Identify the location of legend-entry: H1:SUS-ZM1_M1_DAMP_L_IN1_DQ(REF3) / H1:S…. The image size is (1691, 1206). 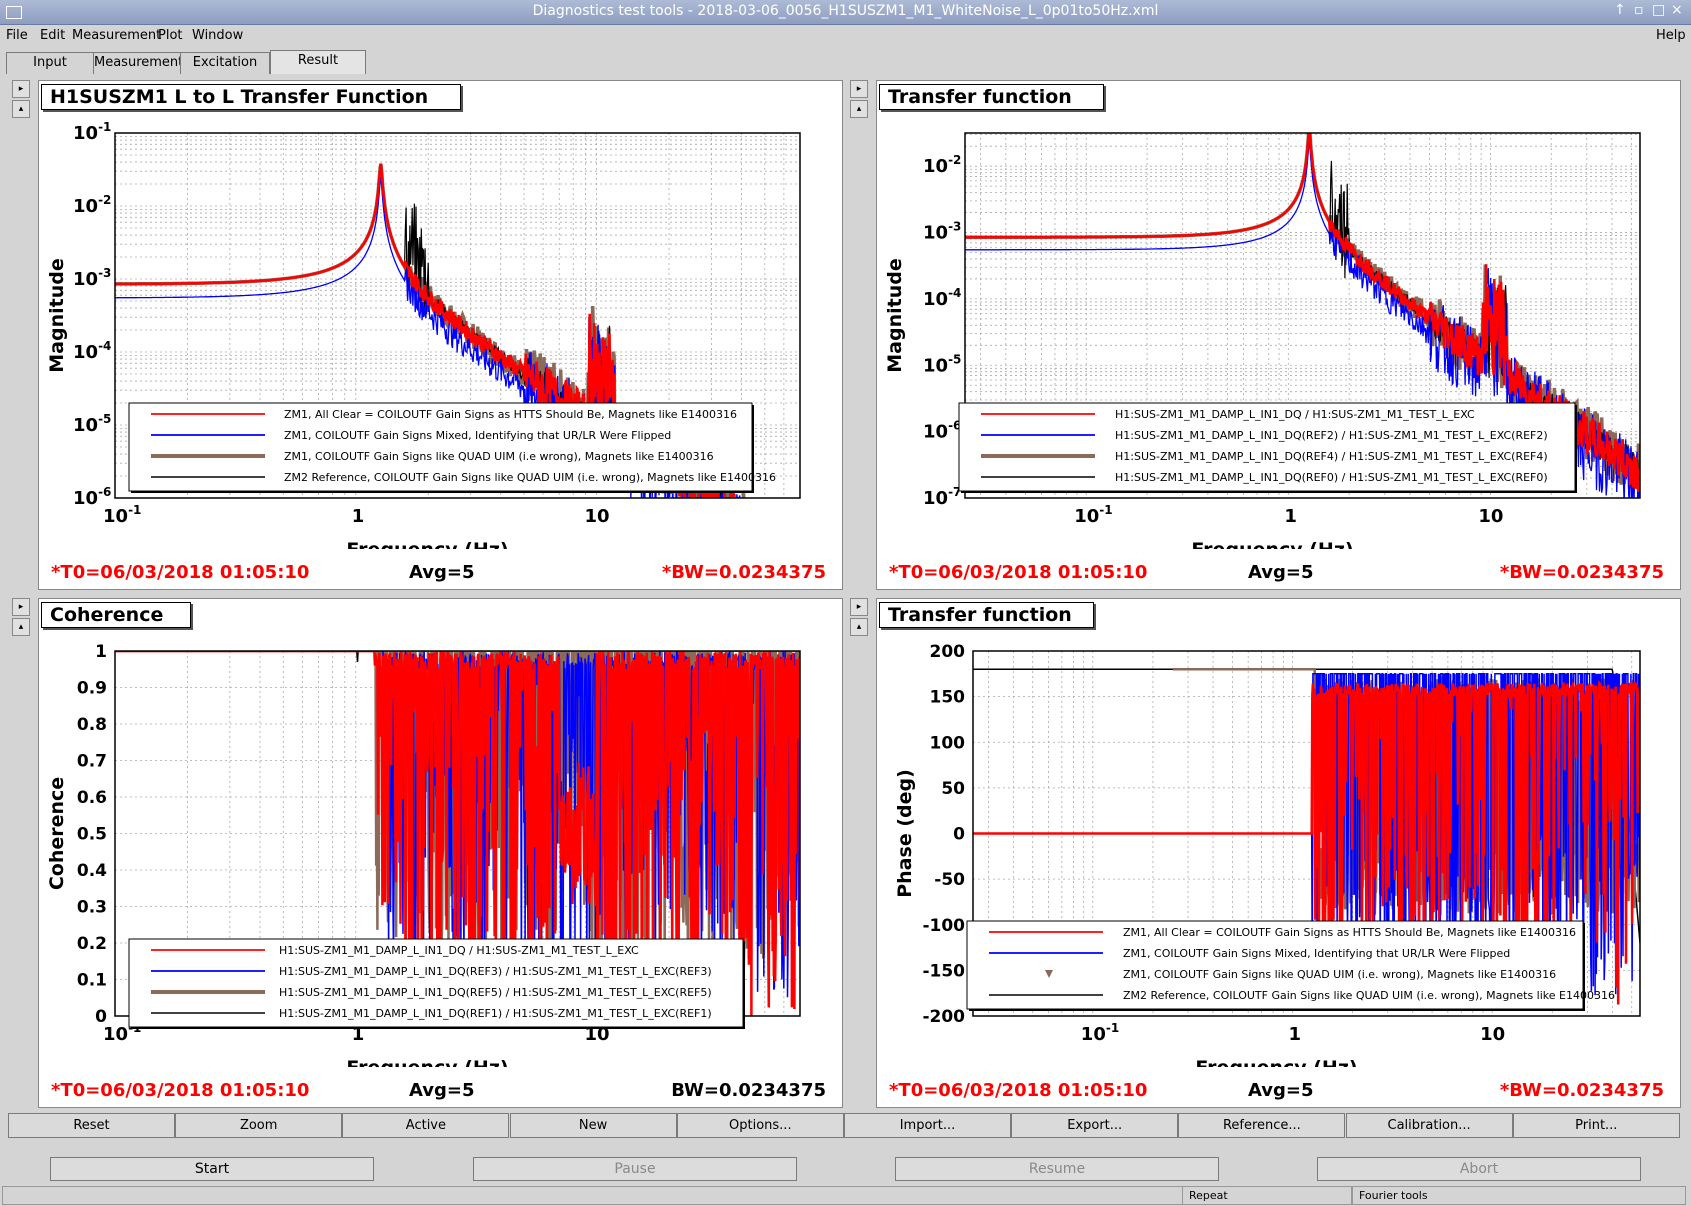
(495, 971).